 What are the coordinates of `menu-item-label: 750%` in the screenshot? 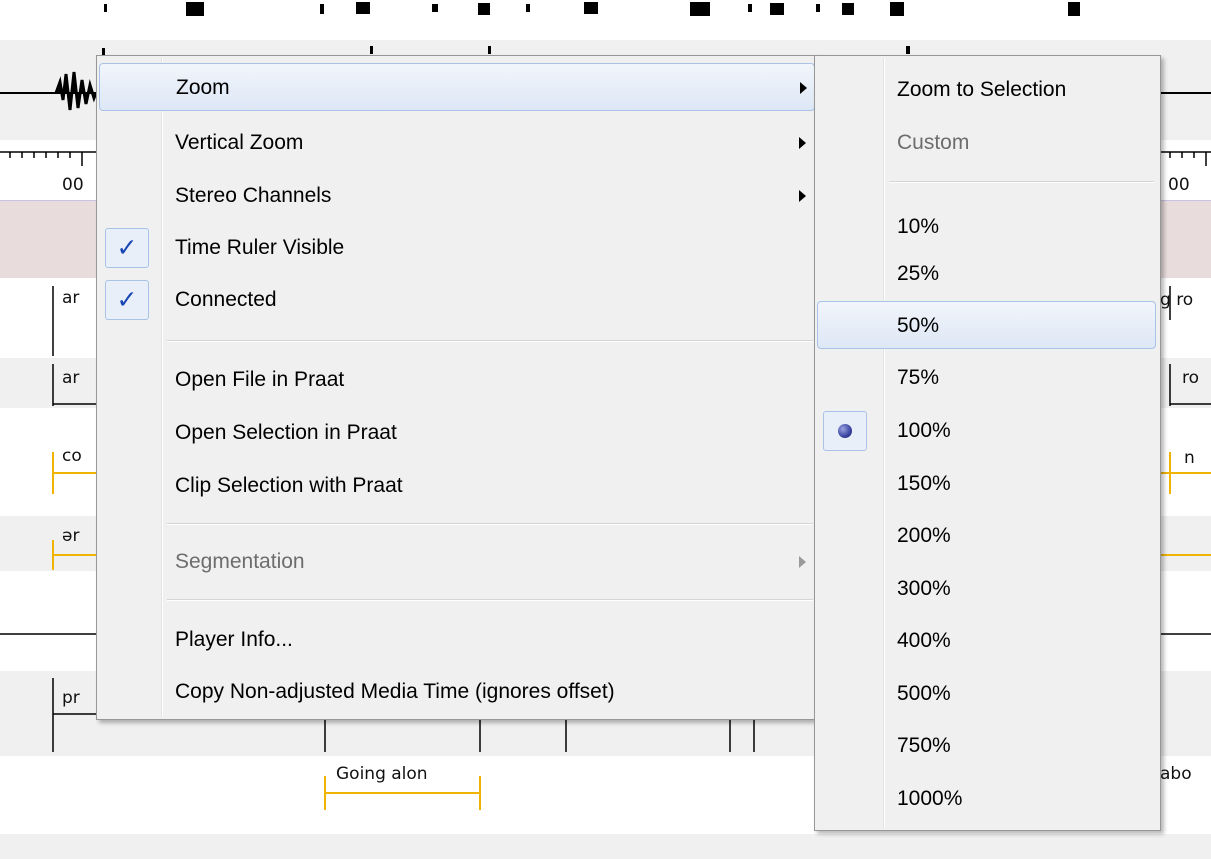 It's located at (924, 745).